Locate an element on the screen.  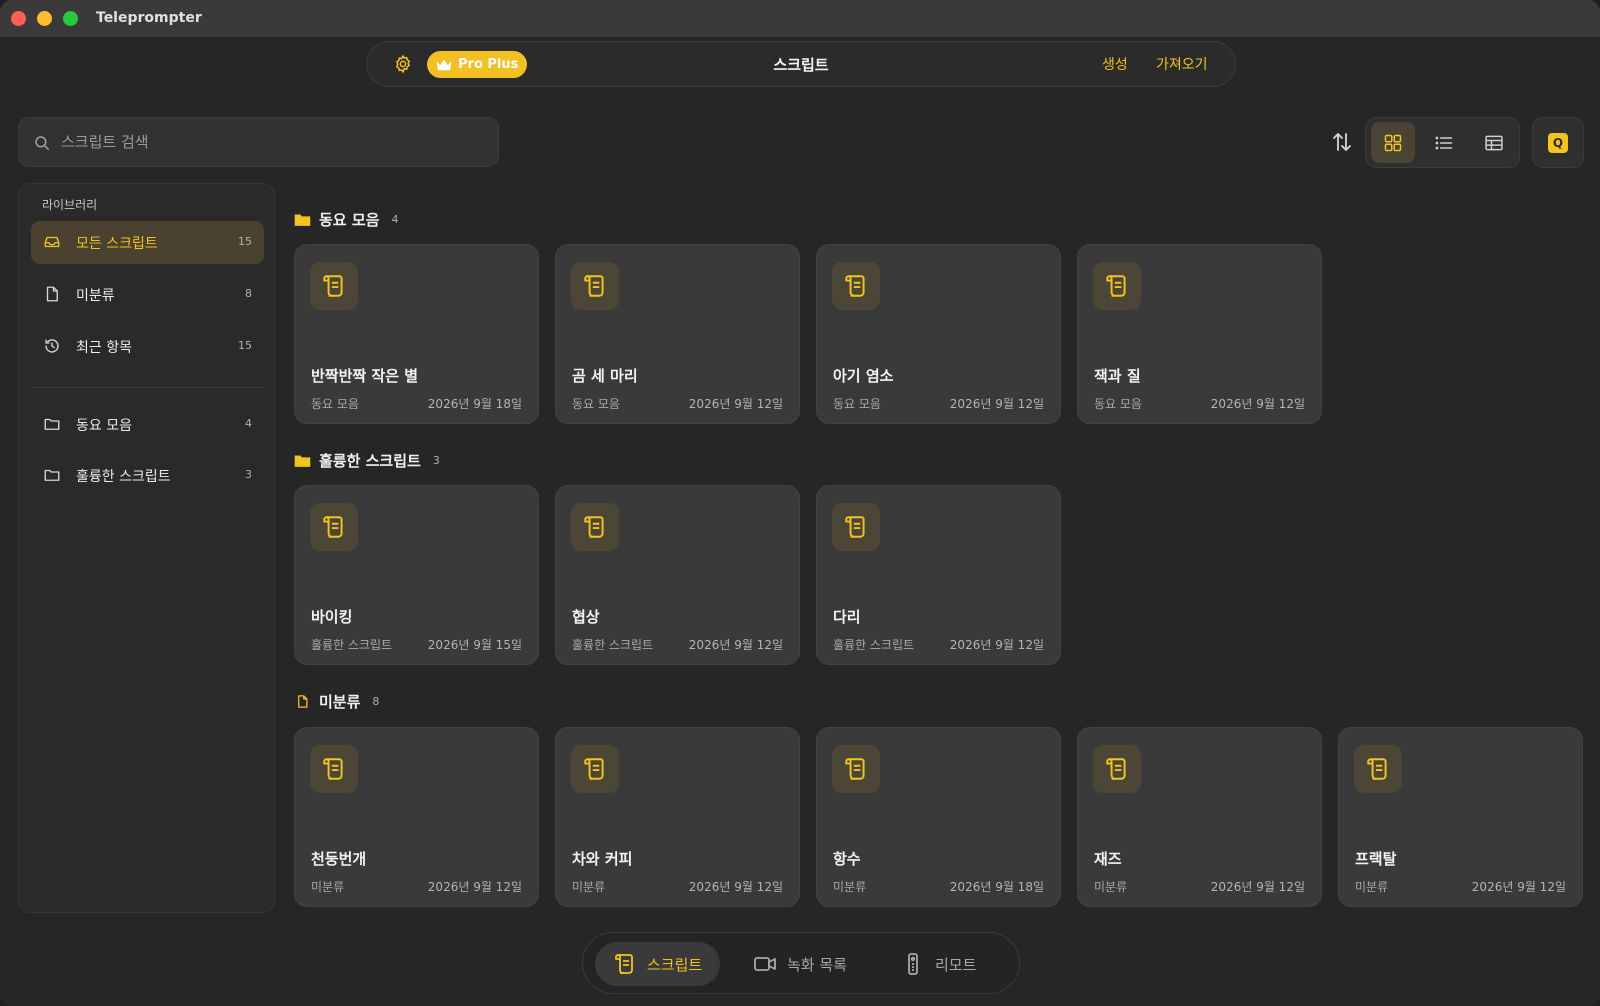
close-window-button is located at coordinates (18, 18).